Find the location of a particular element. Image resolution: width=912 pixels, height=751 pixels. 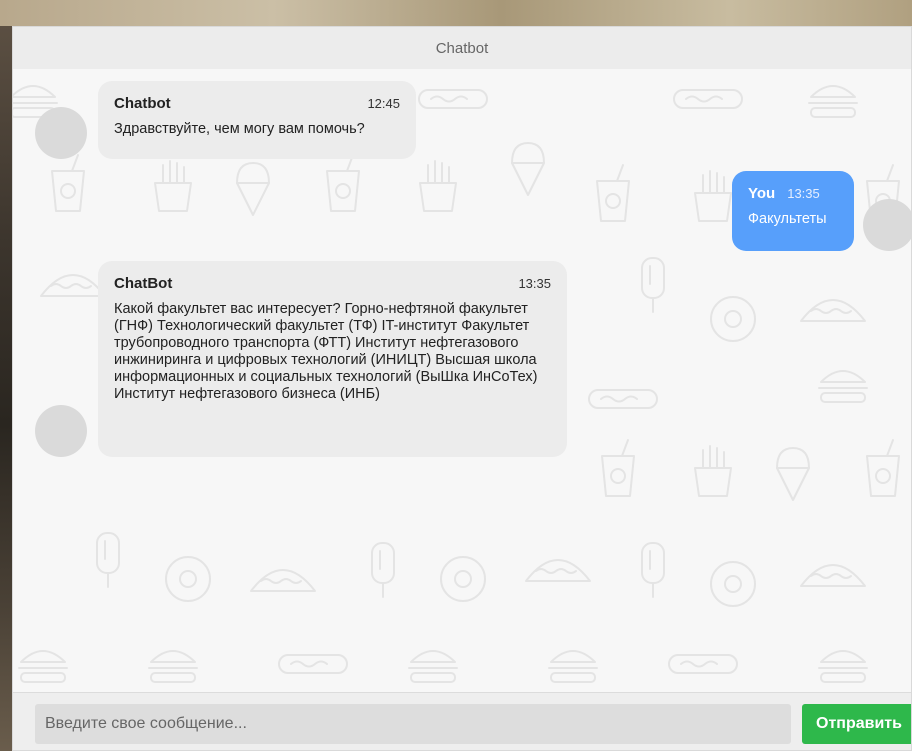

send-button: Отправить is located at coordinates (856, 724).